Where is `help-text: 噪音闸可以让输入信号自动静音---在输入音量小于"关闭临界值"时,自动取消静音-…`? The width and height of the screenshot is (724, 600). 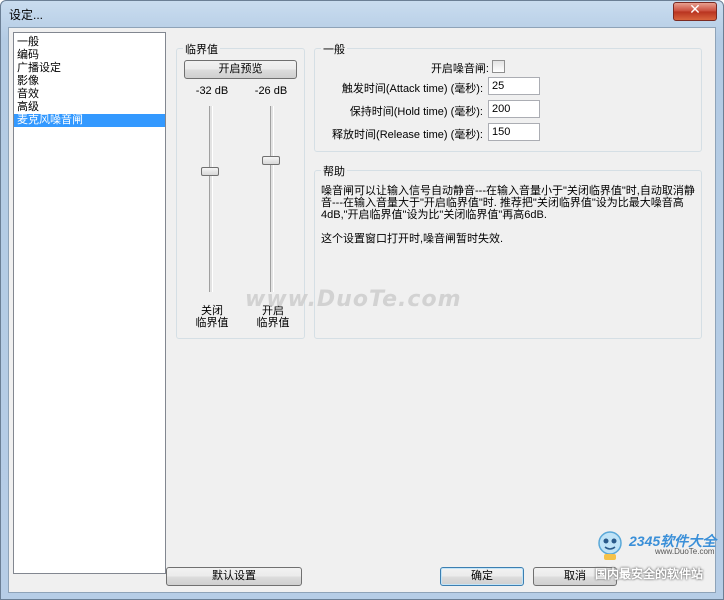
help-text: 噪音闸可以让输入信号自动静音---在输入音量小于"关闭临界值"时,自动取消静音-… is located at coordinates (511, 221).